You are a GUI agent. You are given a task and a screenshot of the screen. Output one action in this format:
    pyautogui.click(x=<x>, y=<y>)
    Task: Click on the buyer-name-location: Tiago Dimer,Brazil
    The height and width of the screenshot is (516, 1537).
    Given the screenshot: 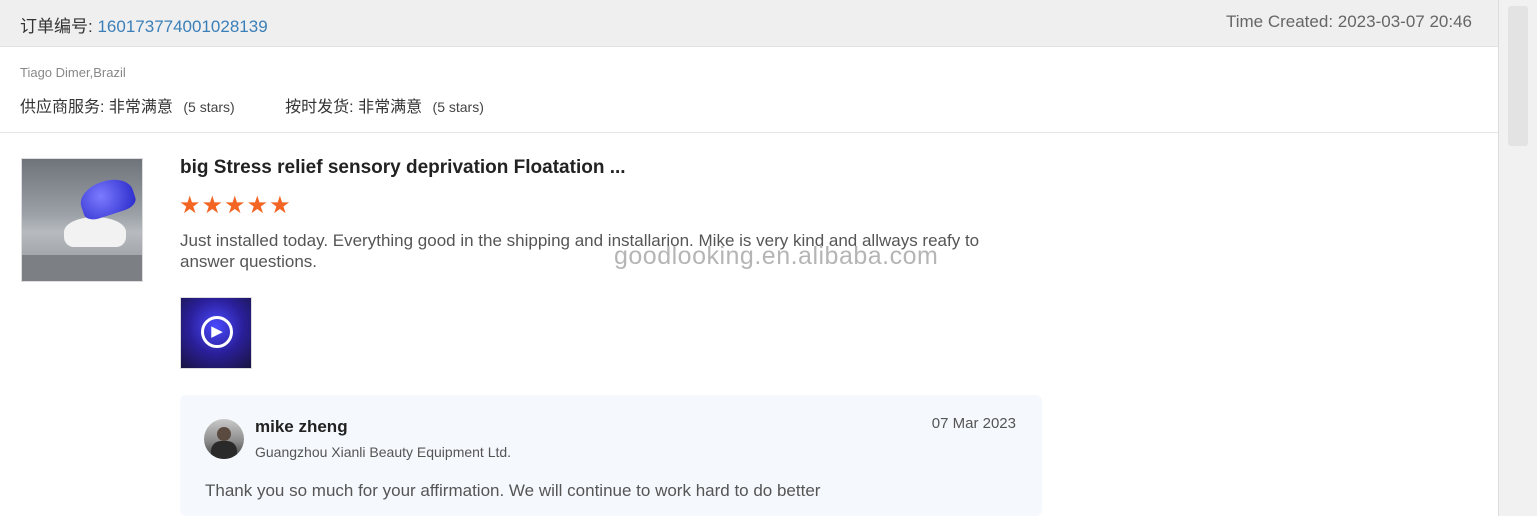 What is the action you would take?
    pyautogui.click(x=73, y=72)
    